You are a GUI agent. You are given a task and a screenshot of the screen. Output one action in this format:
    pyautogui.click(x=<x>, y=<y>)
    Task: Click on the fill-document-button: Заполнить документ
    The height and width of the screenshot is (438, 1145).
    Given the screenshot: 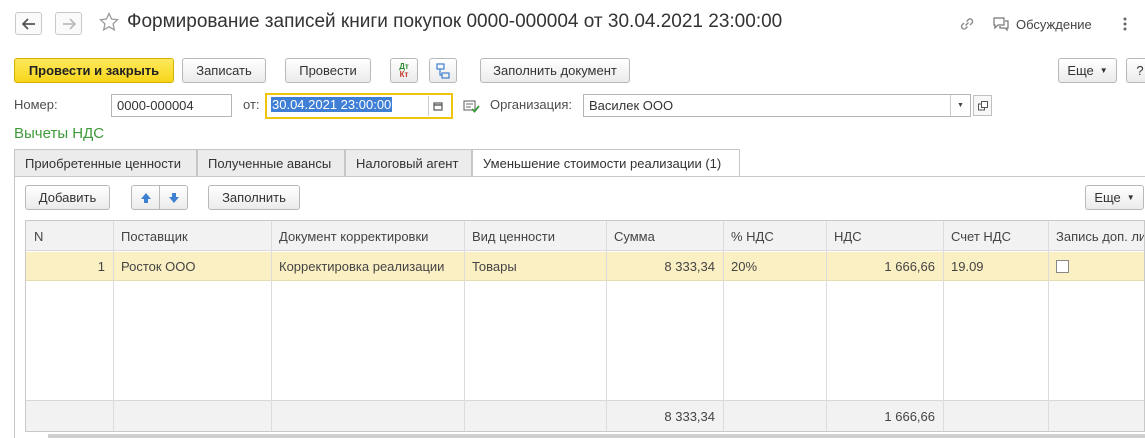 What is the action you would take?
    pyautogui.click(x=555, y=70)
    